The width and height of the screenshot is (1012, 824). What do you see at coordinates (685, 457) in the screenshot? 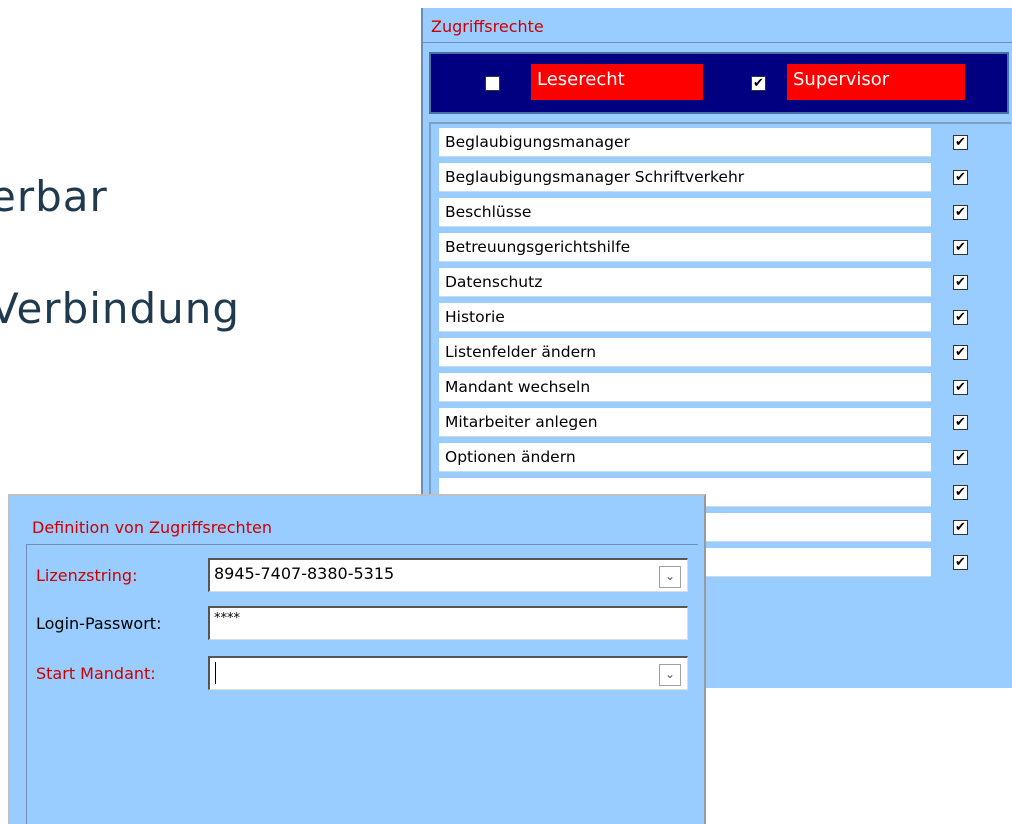
I see `rights-list-item: Optionen ändern` at bounding box center [685, 457].